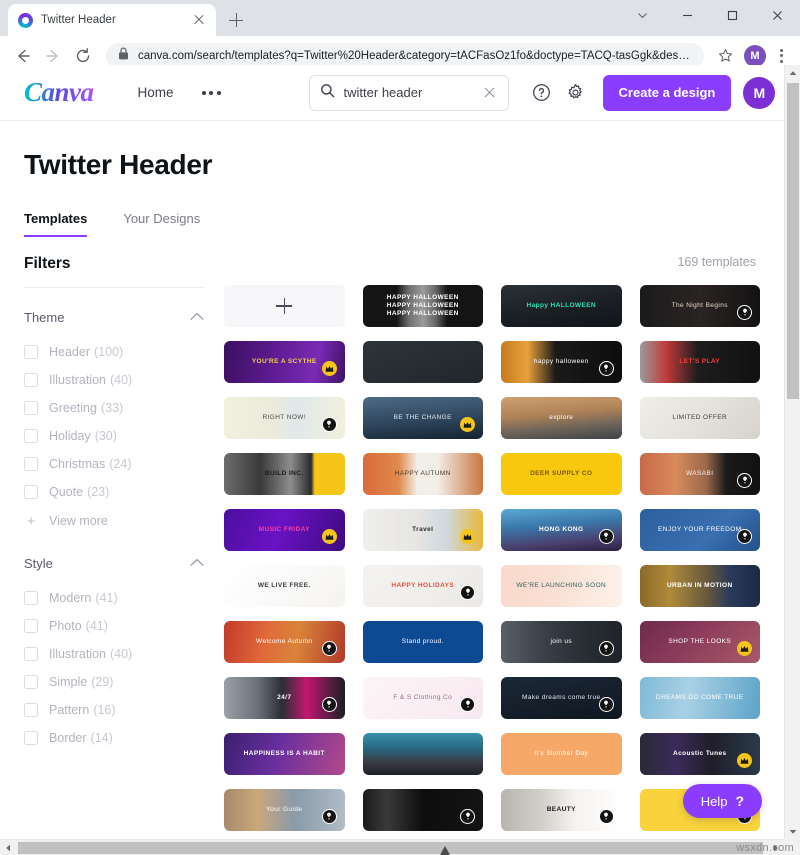 This screenshot has height=855, width=800. I want to click on template-card: ENJOY YOUR FREEDOM, so click(699, 530).